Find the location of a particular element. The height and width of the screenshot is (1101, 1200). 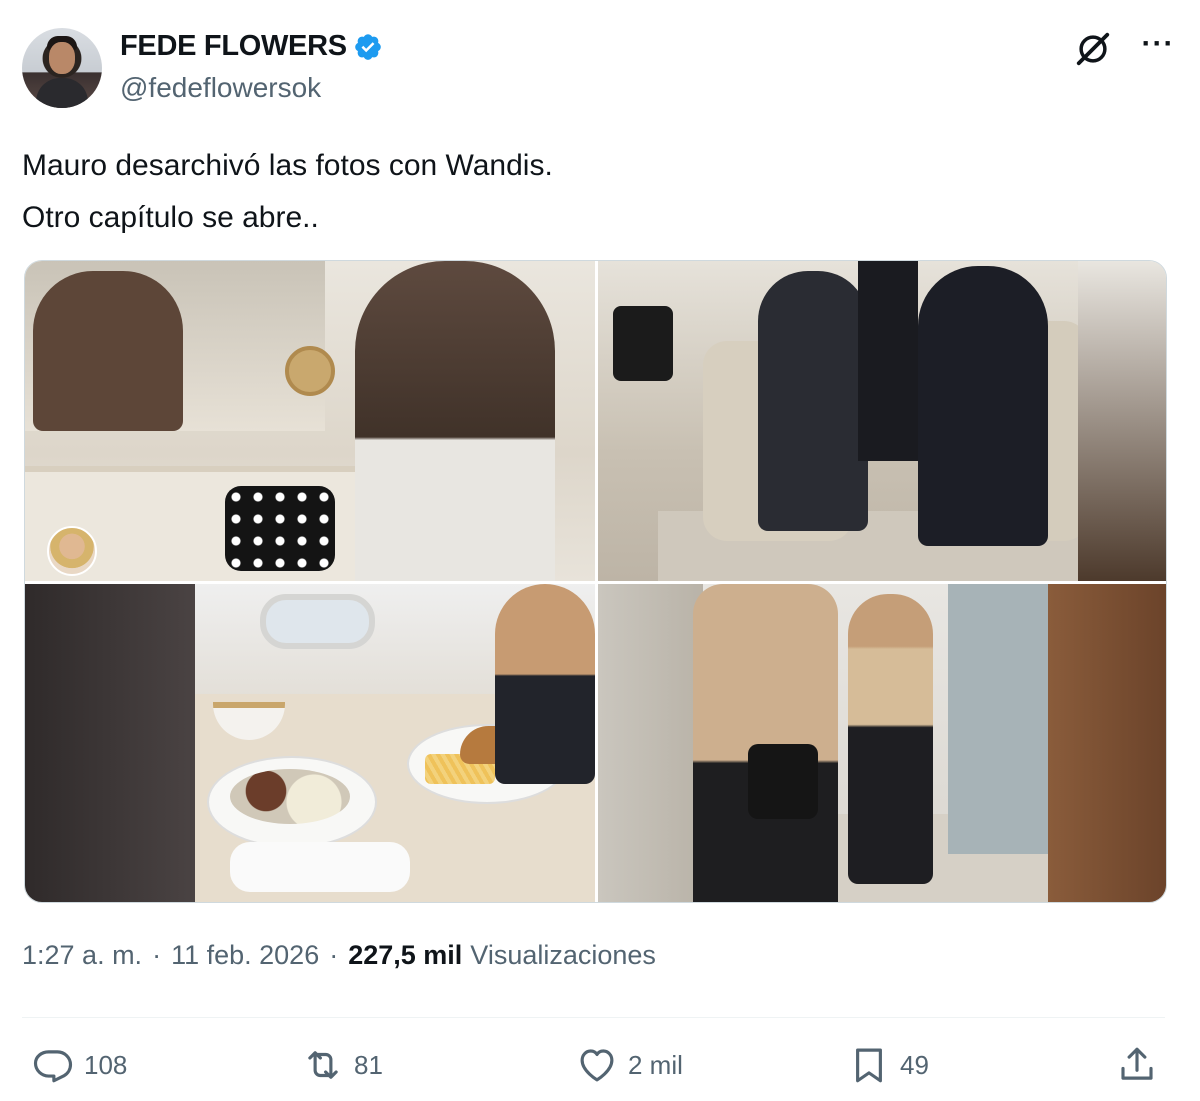

inset-avatar is located at coordinates (72, 551).